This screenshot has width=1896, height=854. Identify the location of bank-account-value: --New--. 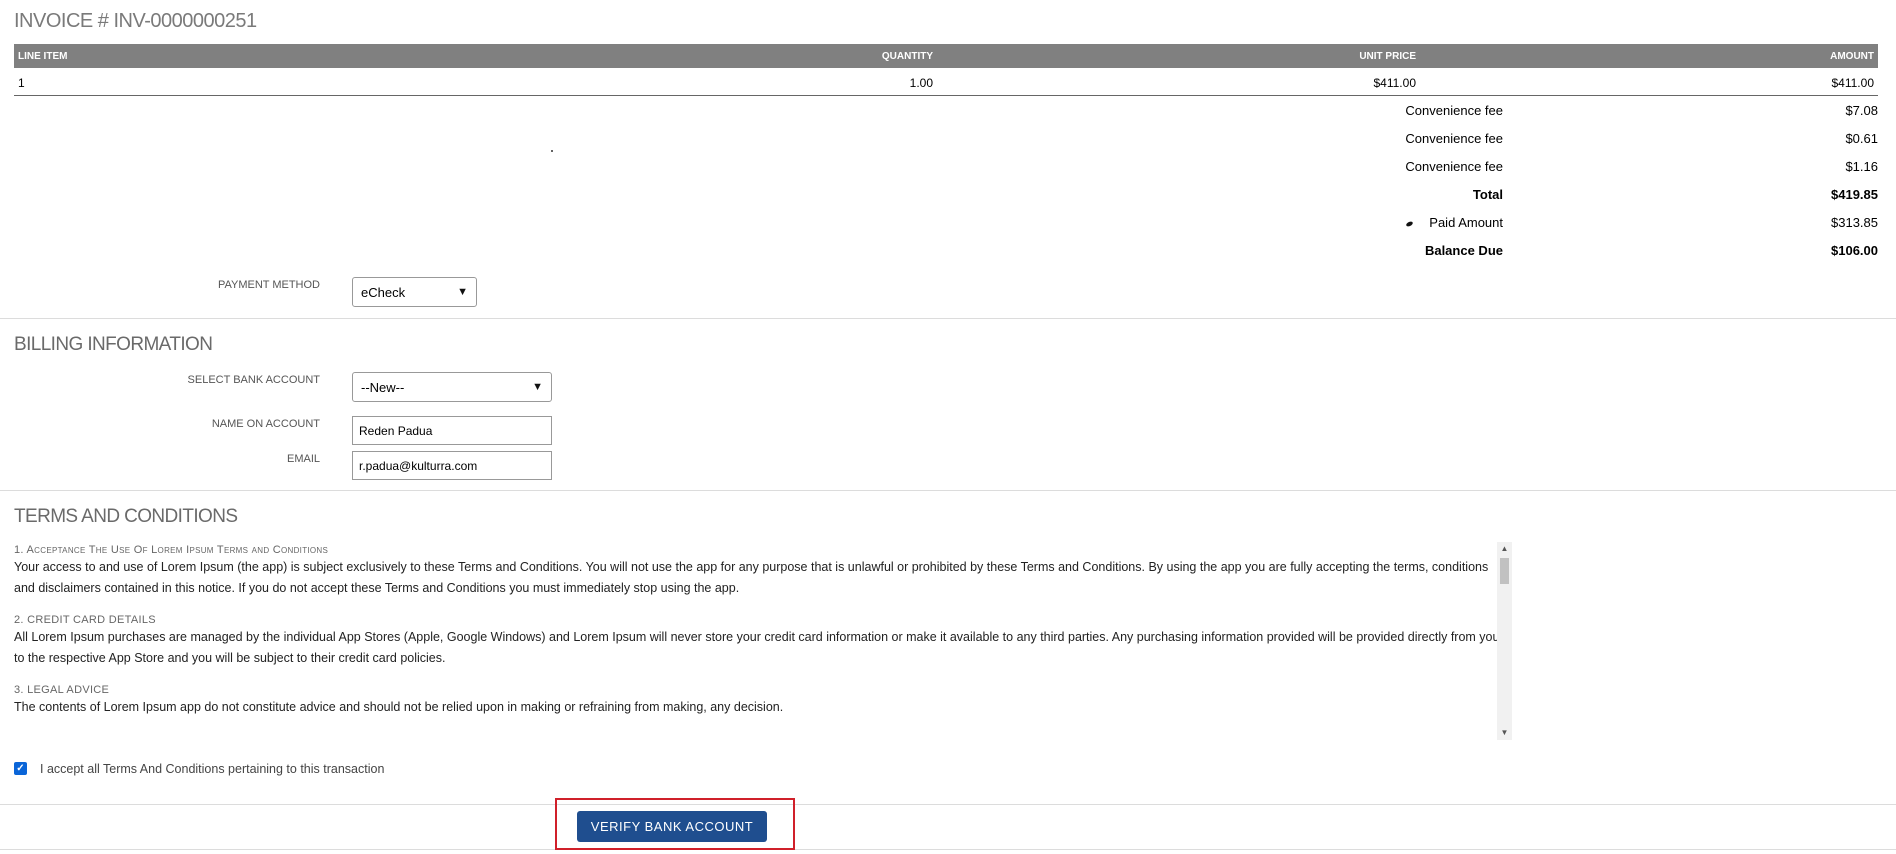
(383, 387).